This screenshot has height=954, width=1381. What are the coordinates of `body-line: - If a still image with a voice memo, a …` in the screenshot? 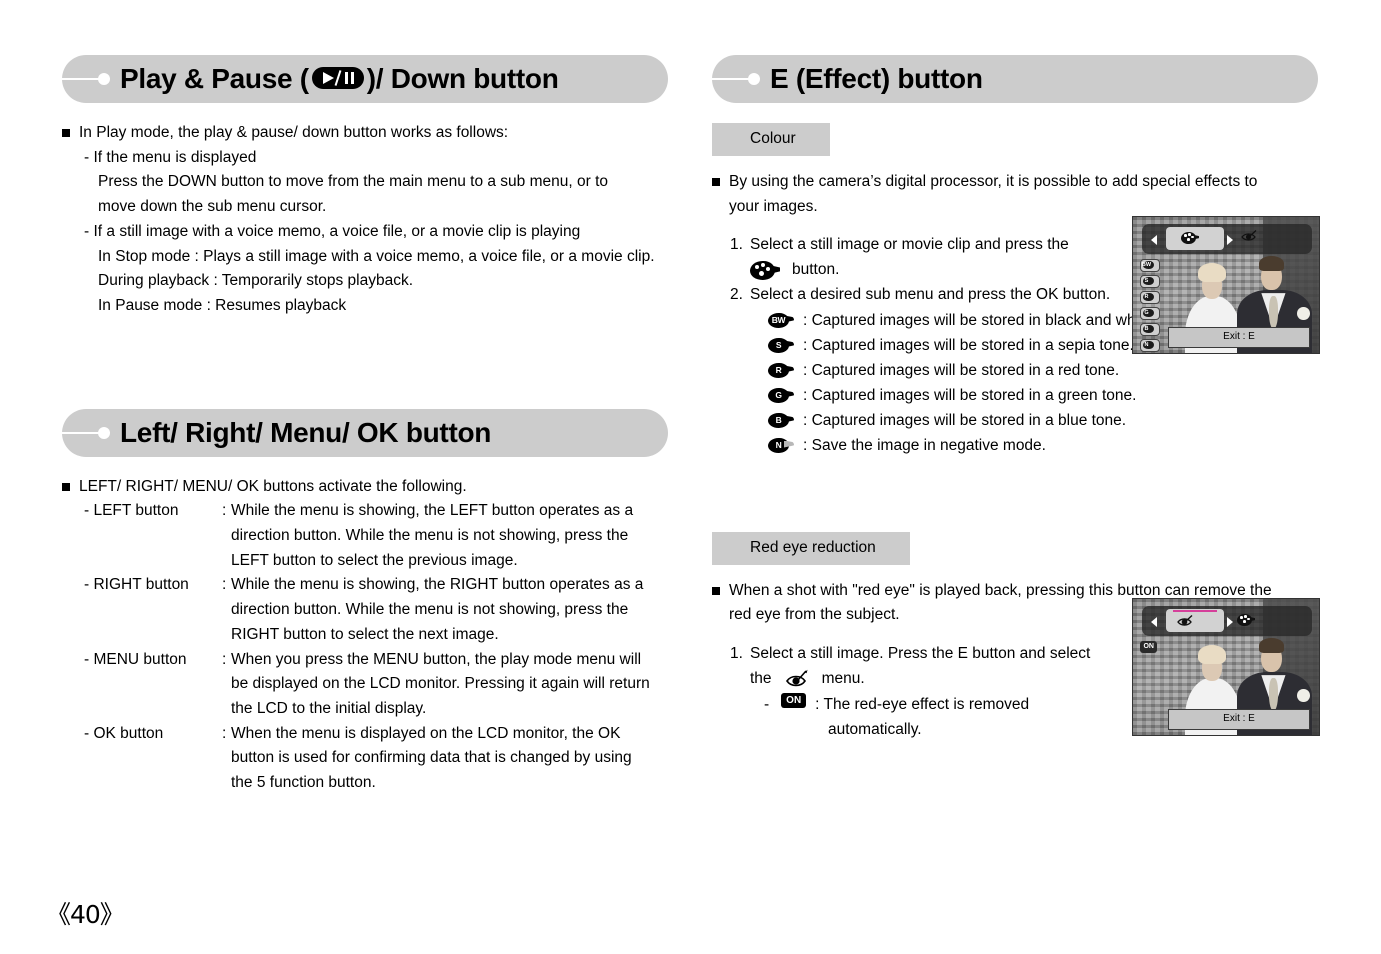 It's located at (332, 231).